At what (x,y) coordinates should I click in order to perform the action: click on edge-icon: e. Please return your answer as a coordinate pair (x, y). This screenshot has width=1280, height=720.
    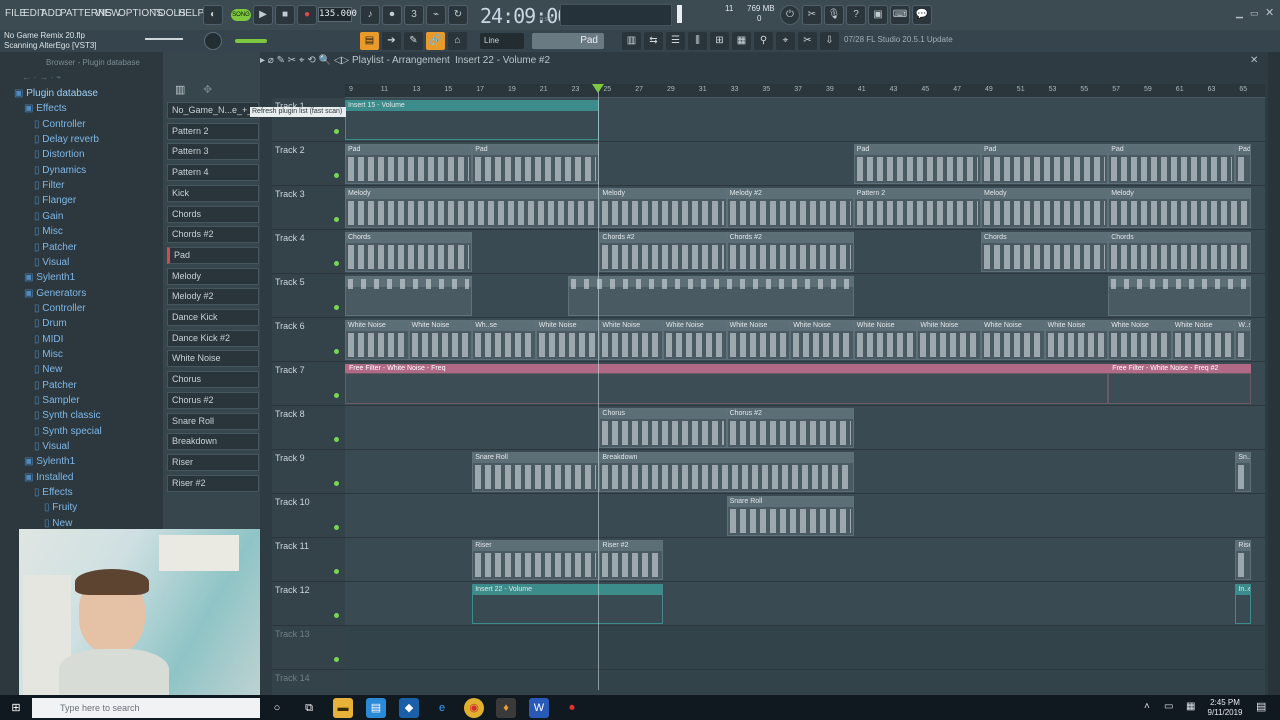
    Looking at the image, I should click on (442, 708).